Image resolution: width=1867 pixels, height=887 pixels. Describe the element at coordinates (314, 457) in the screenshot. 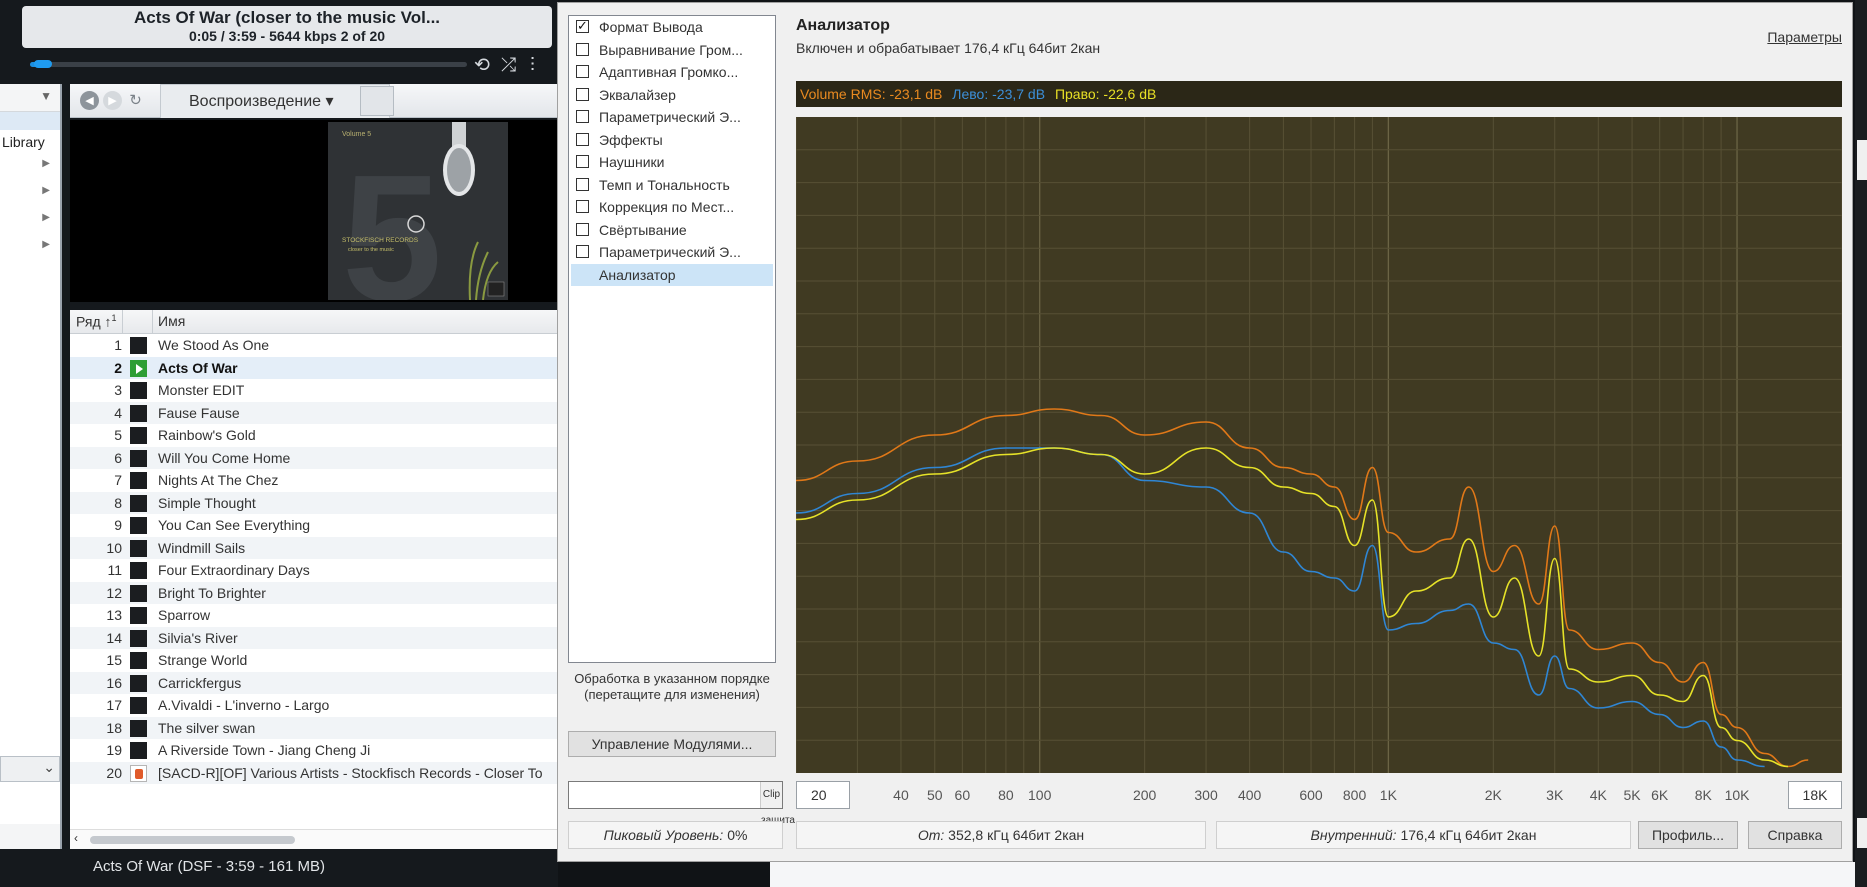

I see `table-row: 6 Will You Come Home` at that location.